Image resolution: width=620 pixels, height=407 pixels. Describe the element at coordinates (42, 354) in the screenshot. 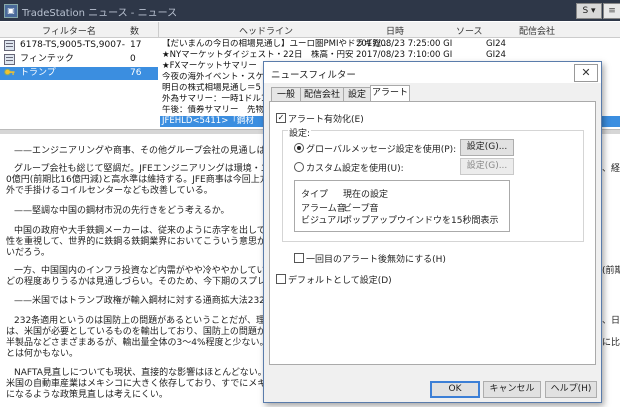

I see `article-paragraph: とは何かもない。` at that location.